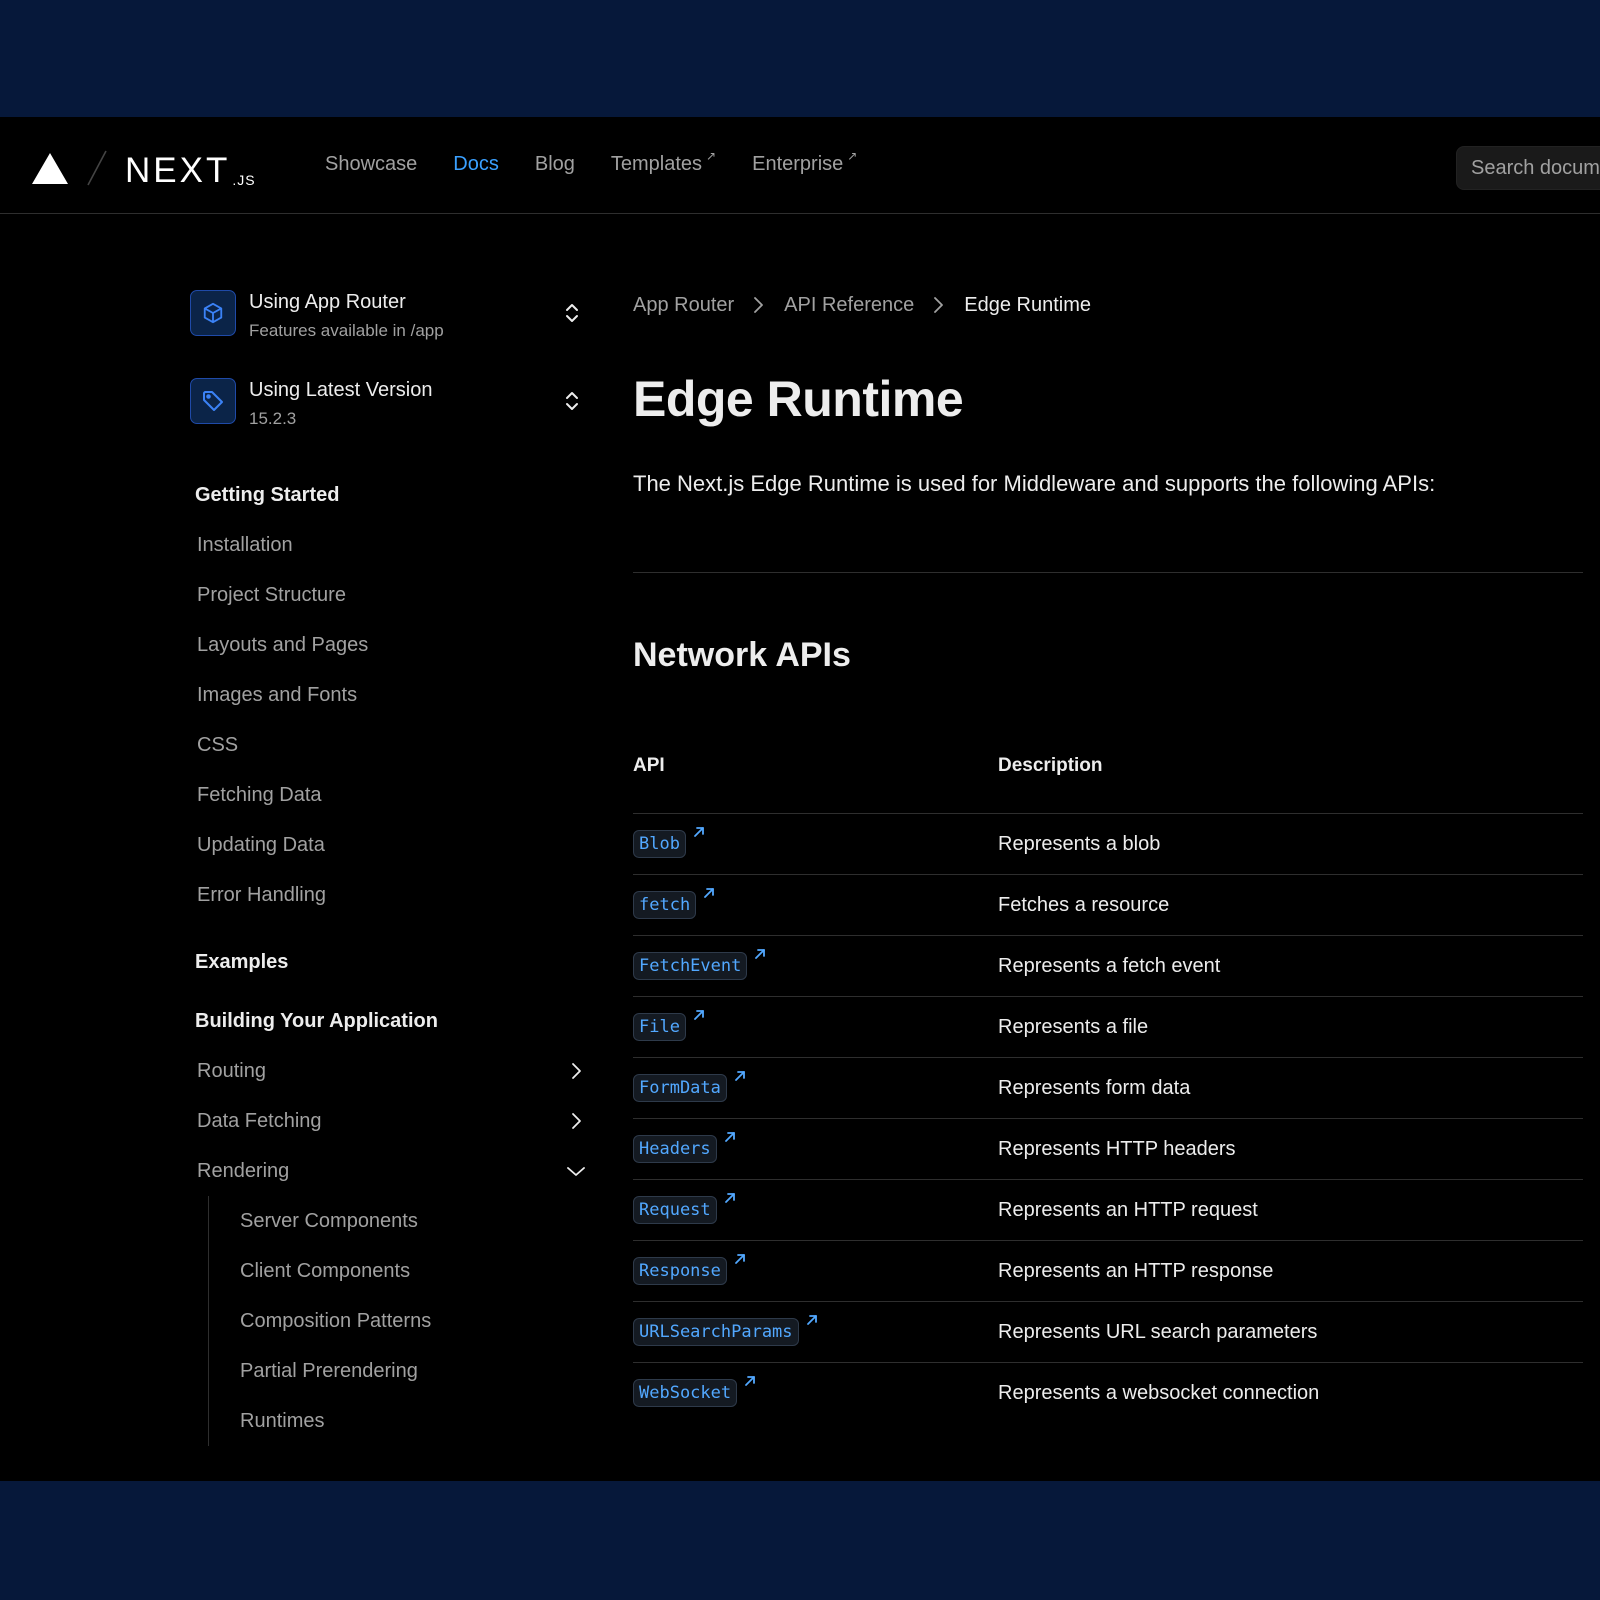 The height and width of the screenshot is (1600, 1600). What do you see at coordinates (659, 1027) in the screenshot?
I see `api-code: File` at bounding box center [659, 1027].